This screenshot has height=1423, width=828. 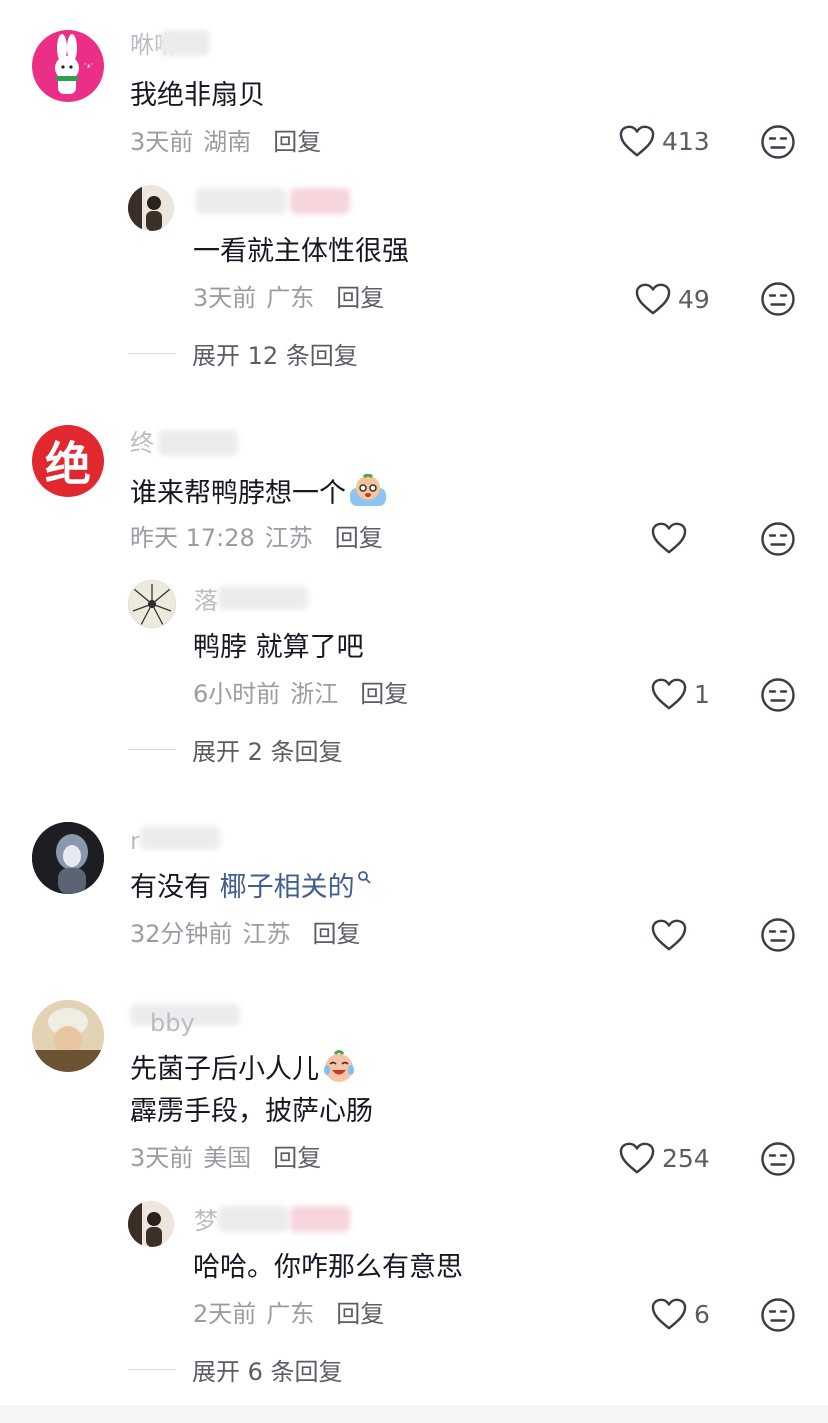 I want to click on expand-label: 展开 12 条回复, so click(x=275, y=356).